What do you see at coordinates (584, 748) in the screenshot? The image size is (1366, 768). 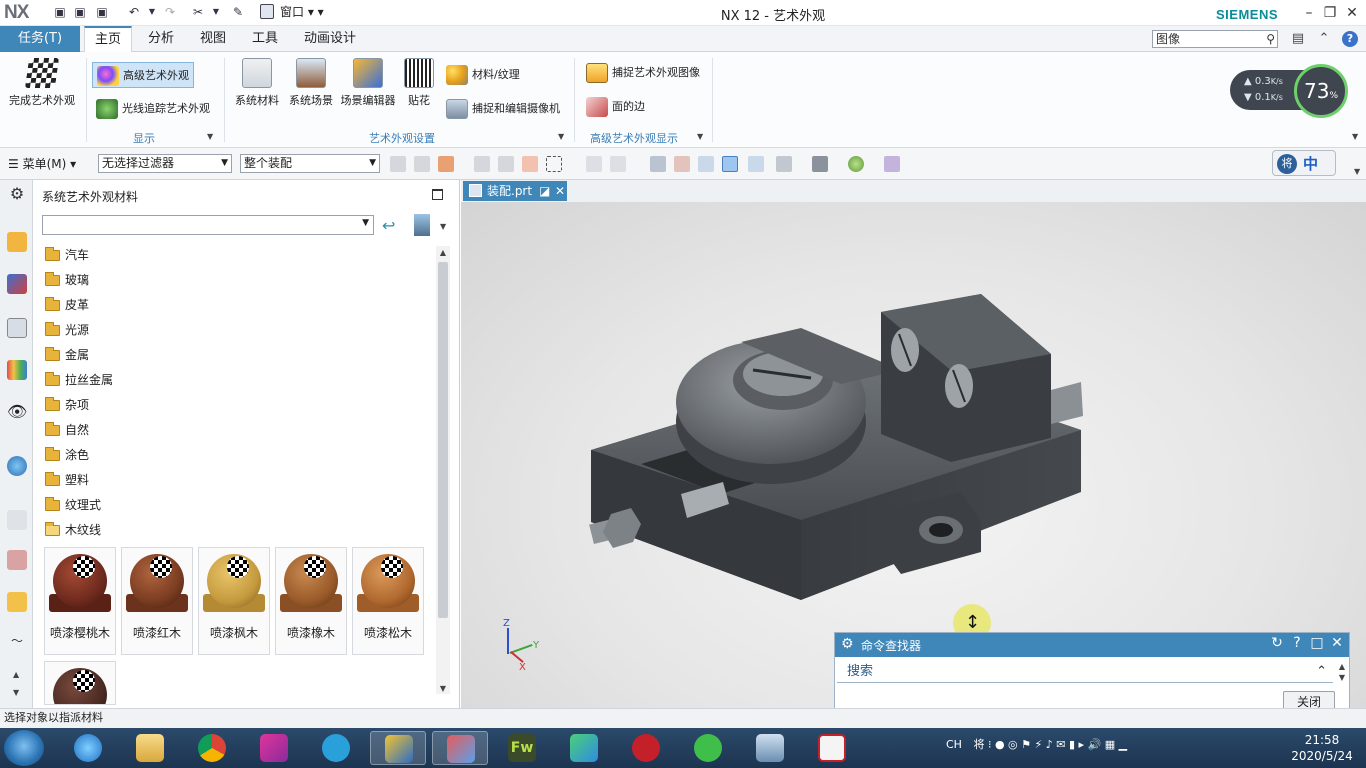 I see `taskbar-media-player` at bounding box center [584, 748].